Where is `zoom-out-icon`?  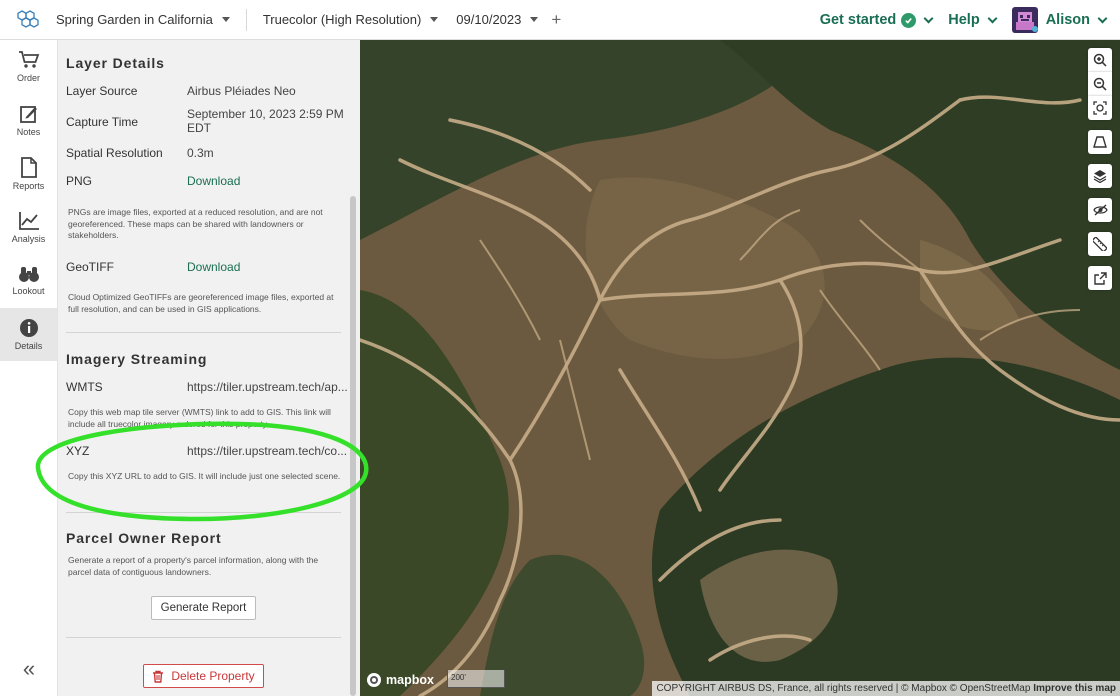 zoom-out-icon is located at coordinates (1100, 84).